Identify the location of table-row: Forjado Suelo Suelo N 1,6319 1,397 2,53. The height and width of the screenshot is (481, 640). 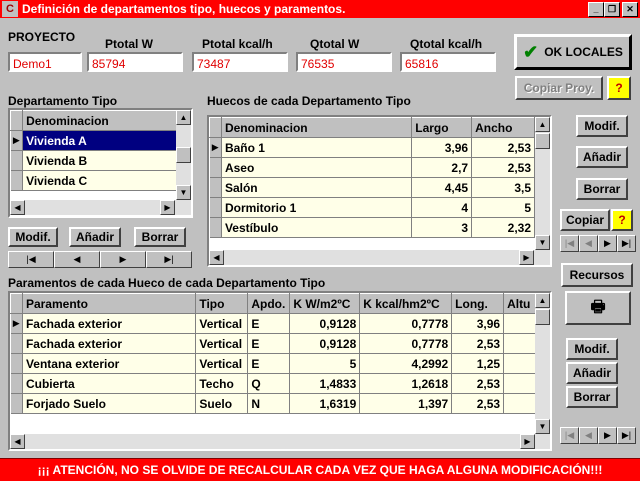
(280, 403).